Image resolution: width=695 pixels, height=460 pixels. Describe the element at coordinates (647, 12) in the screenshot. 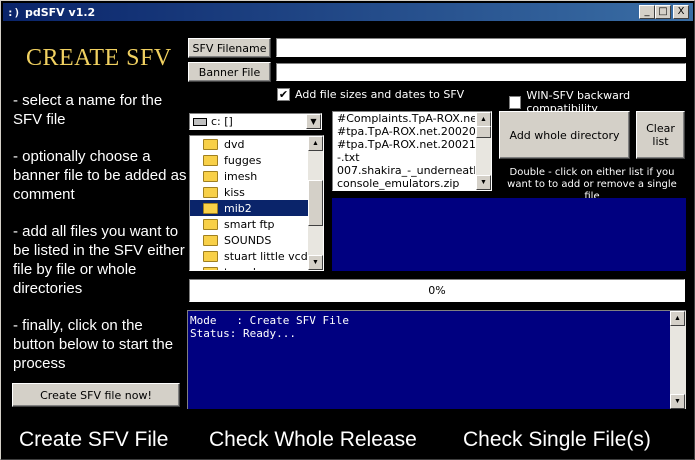

I see `minimize-button: _` at that location.